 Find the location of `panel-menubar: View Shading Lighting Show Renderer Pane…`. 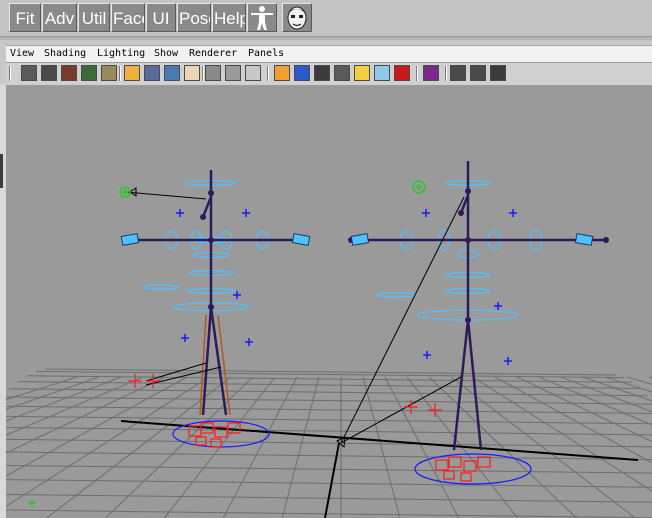

panel-menubar: View Shading Lighting Show Renderer Pane… is located at coordinates (329, 53).